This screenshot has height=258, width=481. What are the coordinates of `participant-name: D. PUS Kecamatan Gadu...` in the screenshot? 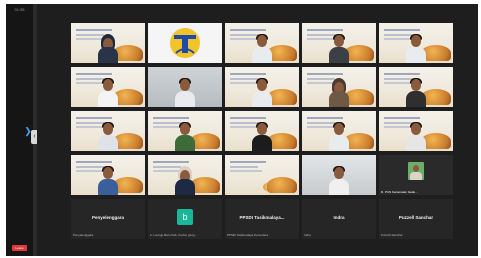 It's located at (399, 192).